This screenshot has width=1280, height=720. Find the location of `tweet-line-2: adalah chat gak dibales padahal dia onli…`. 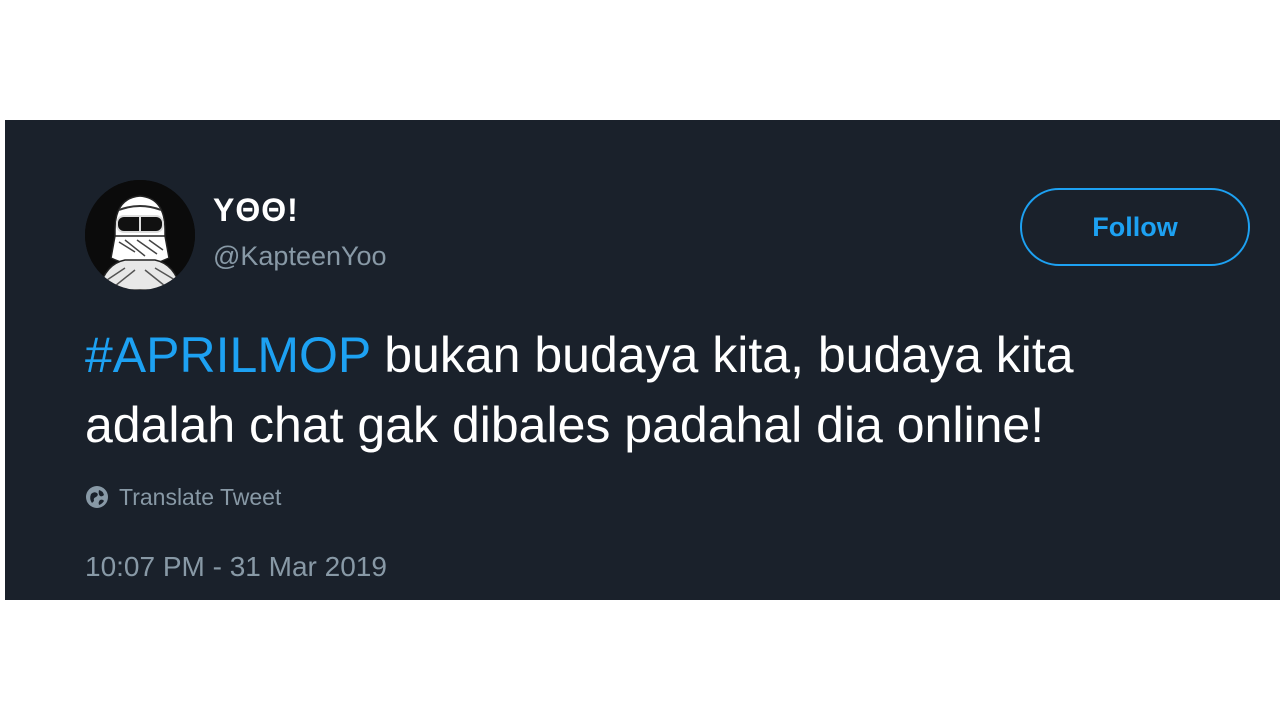

tweet-line-2: adalah chat gak dibales padahal dia onli… is located at coordinates (565, 425).